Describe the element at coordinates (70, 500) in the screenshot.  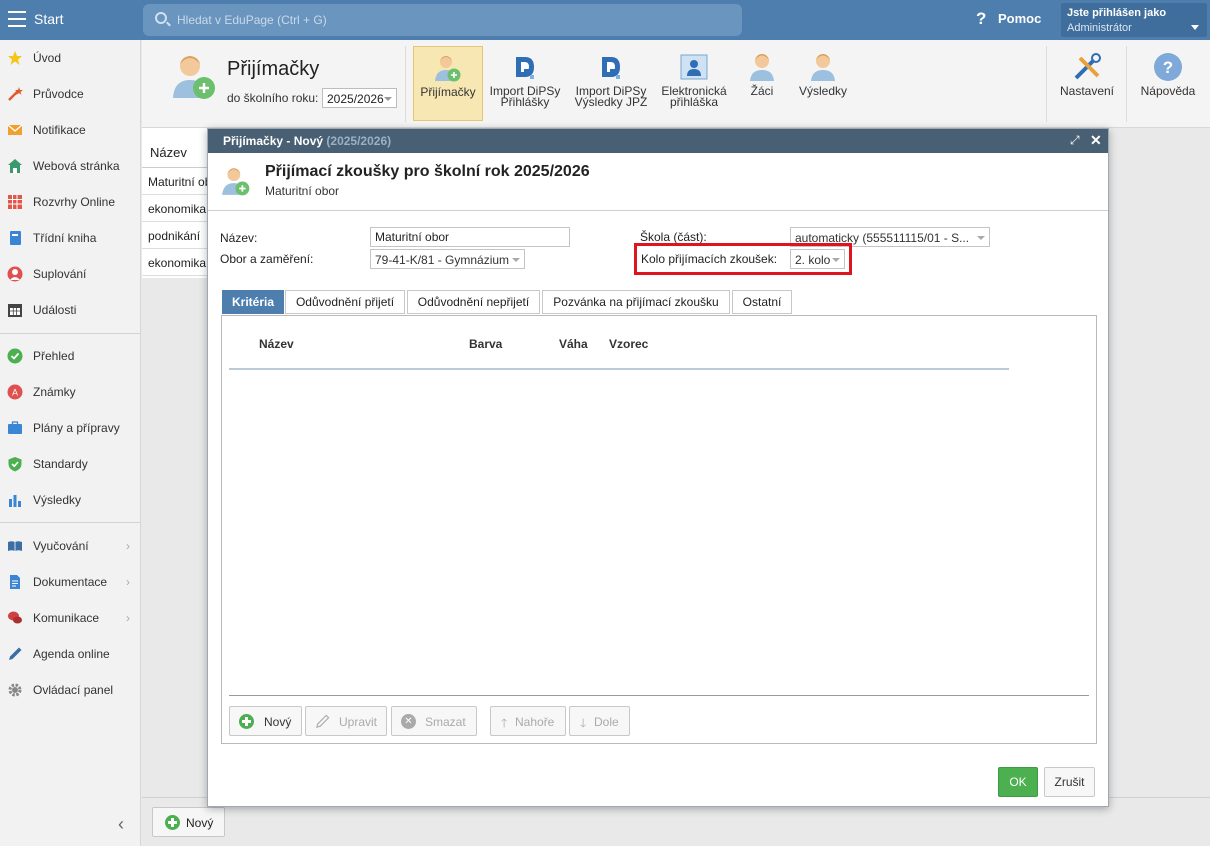
I see `sidebar-item-vysledky: Výsledky` at that location.